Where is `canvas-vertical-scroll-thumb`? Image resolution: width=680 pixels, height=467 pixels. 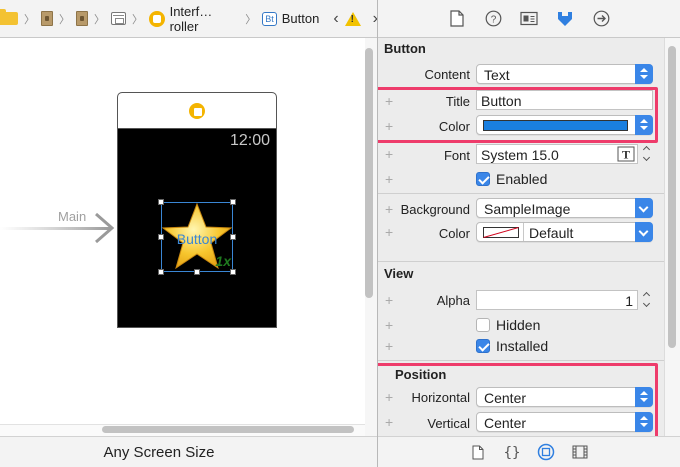
canvas-vertical-scroll-thumb is located at coordinates (369, 173).